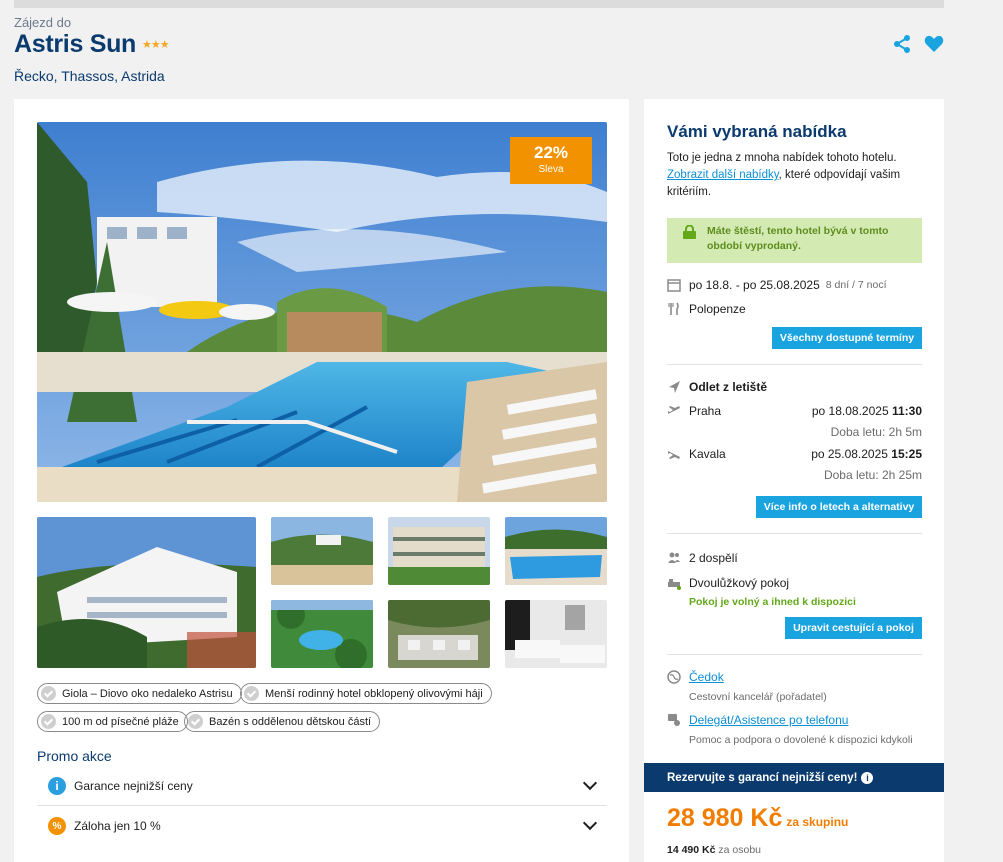 Image resolution: width=1003 pixels, height=862 pixels. I want to click on trip-subtitle: Zájezd do, so click(43, 22).